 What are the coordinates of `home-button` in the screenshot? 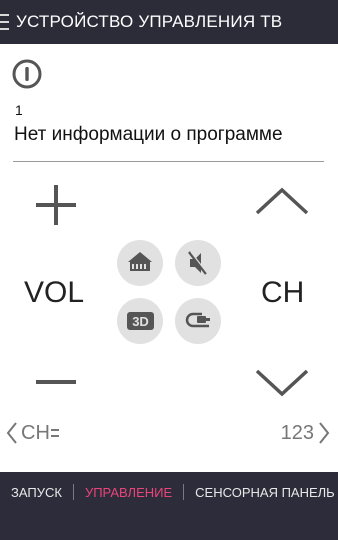 It's located at (140, 263).